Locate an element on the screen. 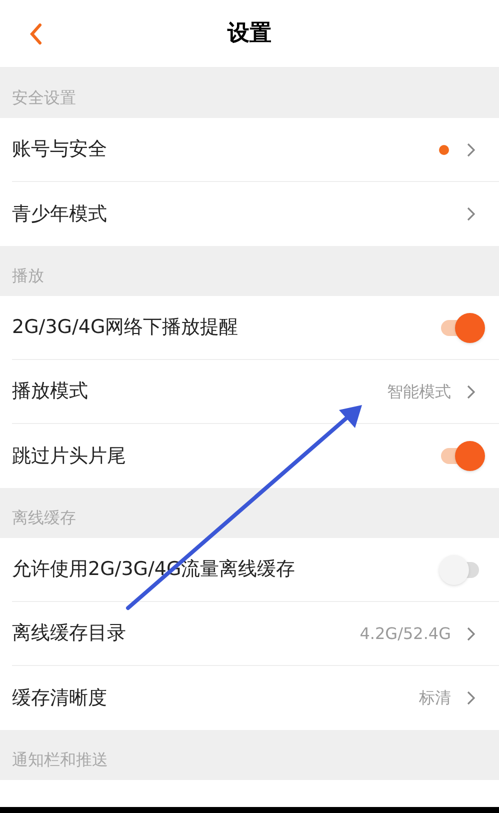 The image size is (499, 813). settings-row: 跳过片头片尾 is located at coordinates (255, 456).